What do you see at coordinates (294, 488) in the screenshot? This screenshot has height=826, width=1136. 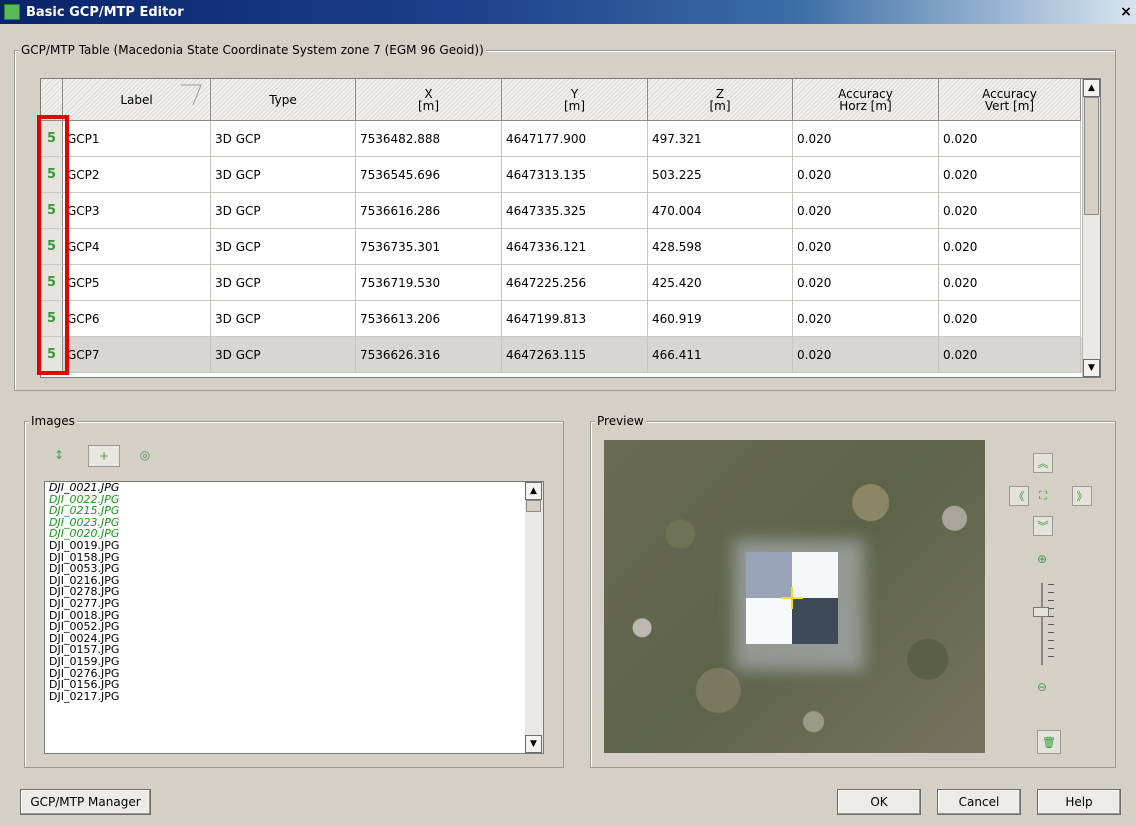 I see `list-item: DJI_0021.JPG` at bounding box center [294, 488].